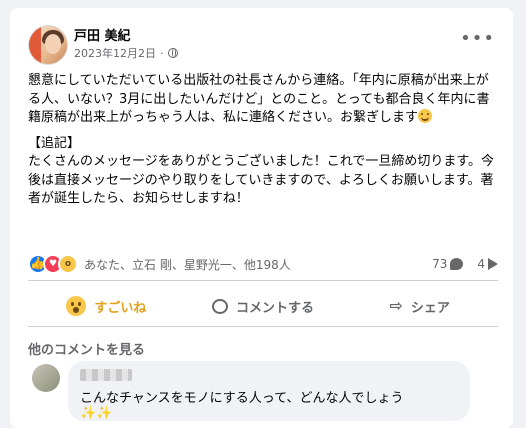 The image size is (526, 428). Describe the element at coordinates (86, 348) in the screenshot. I see `see-more-comments: 他のコメントを見る` at that location.